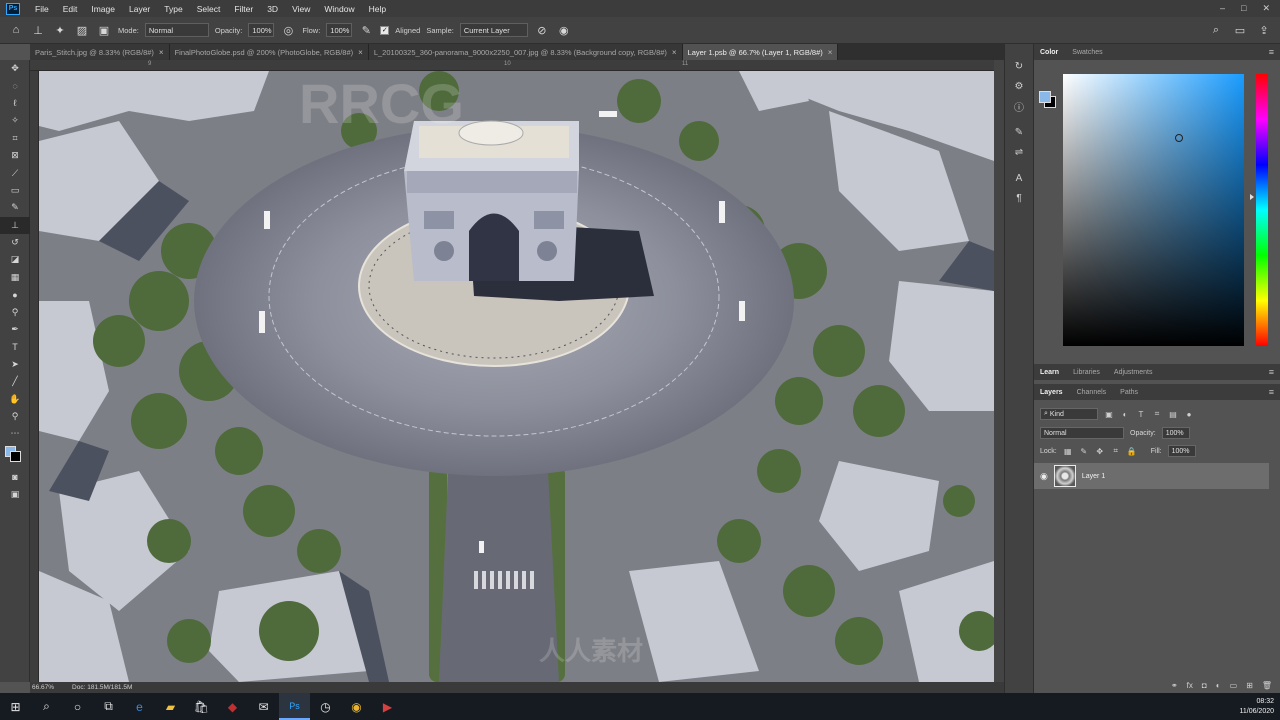 The image size is (1280, 720). I want to click on add-mask-icon: ◘, so click(1204, 685).